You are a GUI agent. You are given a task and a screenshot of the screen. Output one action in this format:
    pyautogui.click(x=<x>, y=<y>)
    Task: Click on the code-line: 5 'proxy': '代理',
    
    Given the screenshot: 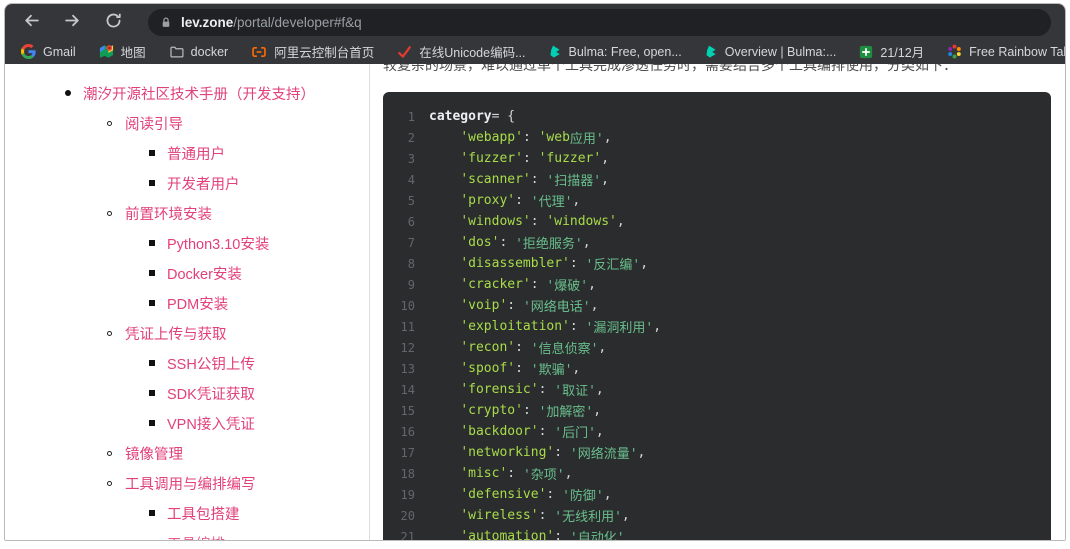 What is the action you would take?
    pyautogui.click(x=717, y=200)
    